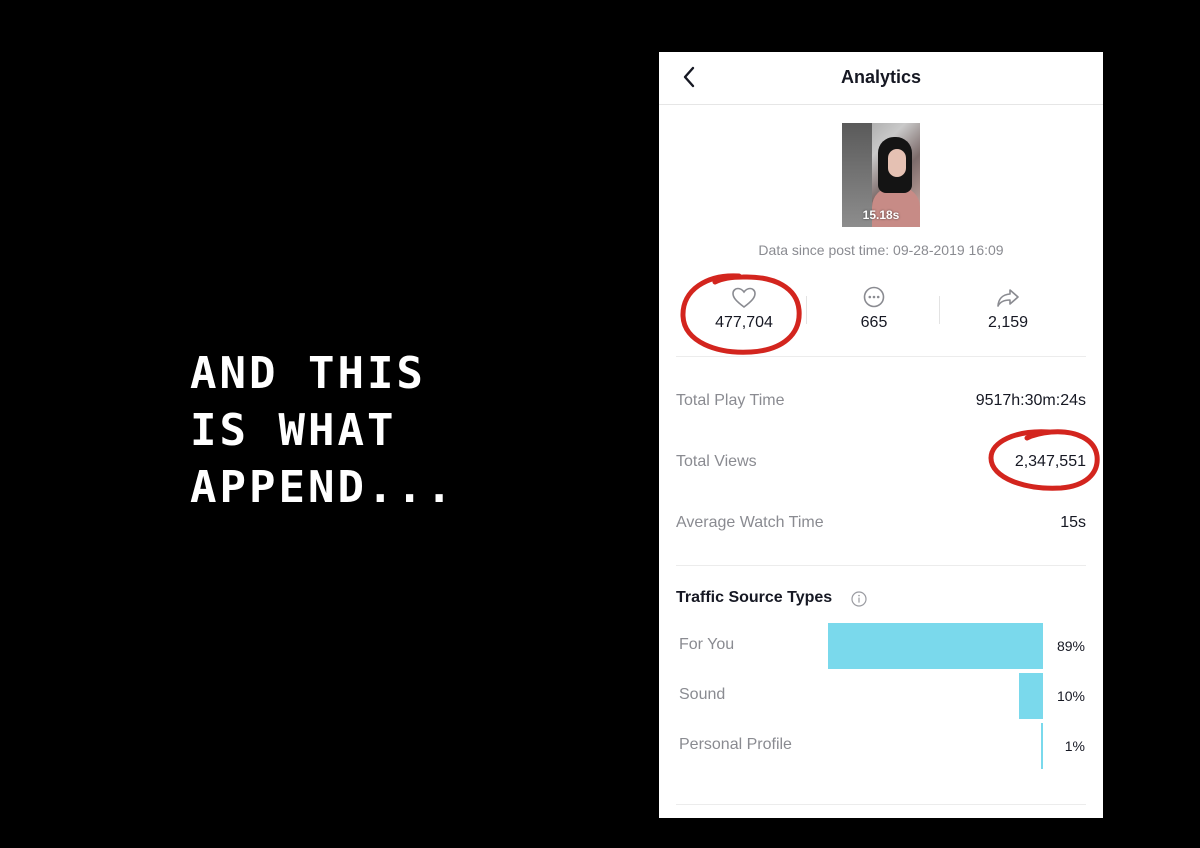 The width and height of the screenshot is (1200, 848). I want to click on metric-value: 9517h:30m:24s, so click(1030, 400).